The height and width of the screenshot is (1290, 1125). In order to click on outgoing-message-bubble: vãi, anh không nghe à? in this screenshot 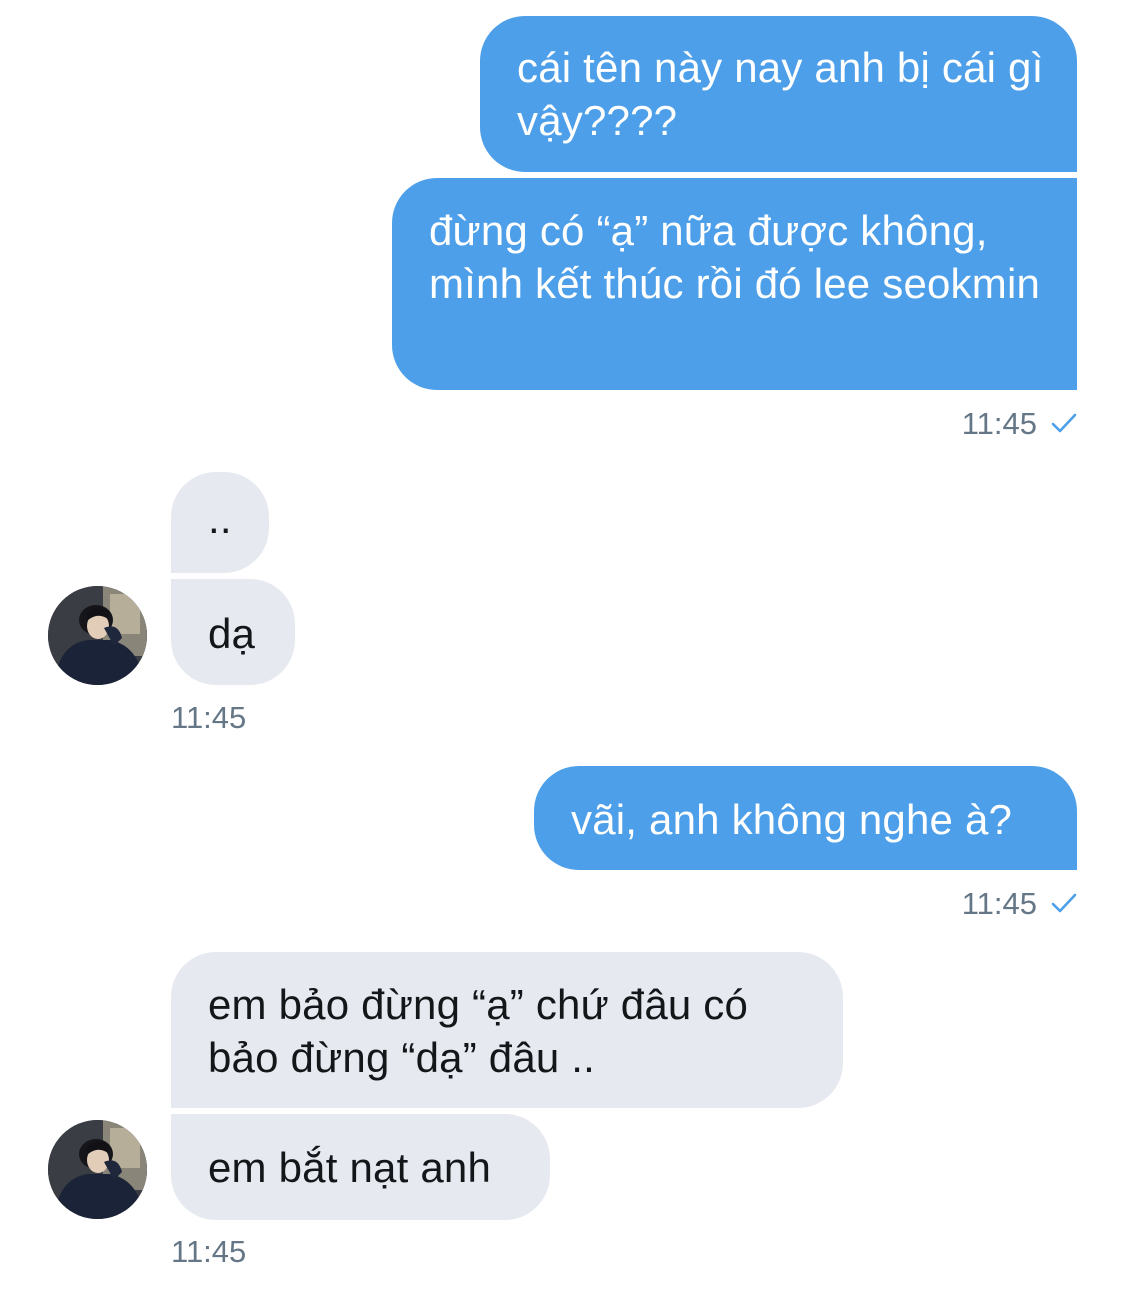, I will do `click(805, 818)`.